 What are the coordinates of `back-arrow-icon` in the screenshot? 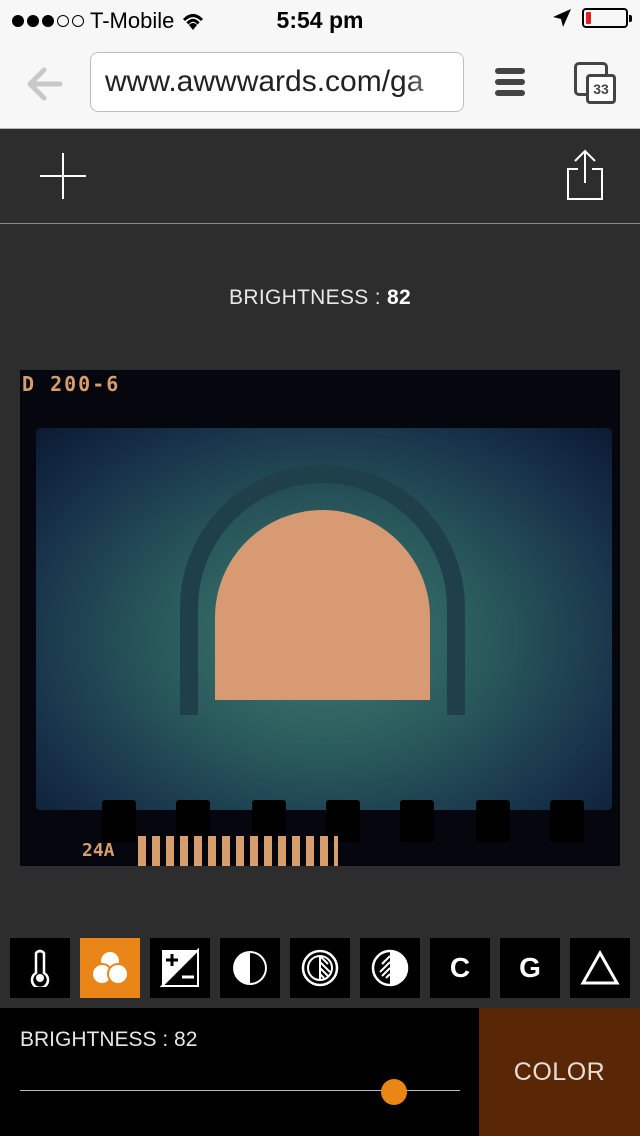 It's located at (44, 84).